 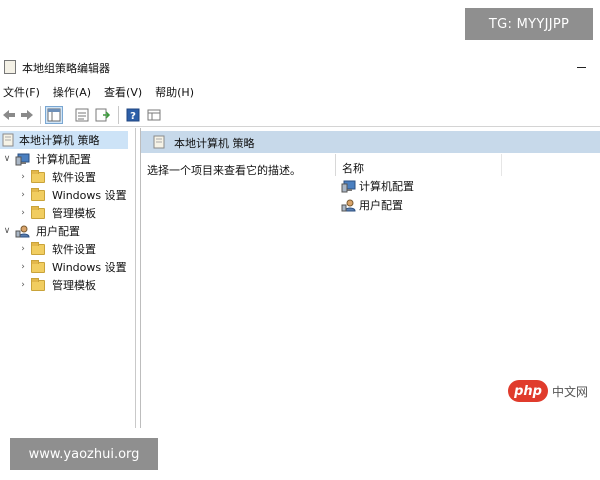 I want to click on help-icon: ?, so click(x=133, y=115).